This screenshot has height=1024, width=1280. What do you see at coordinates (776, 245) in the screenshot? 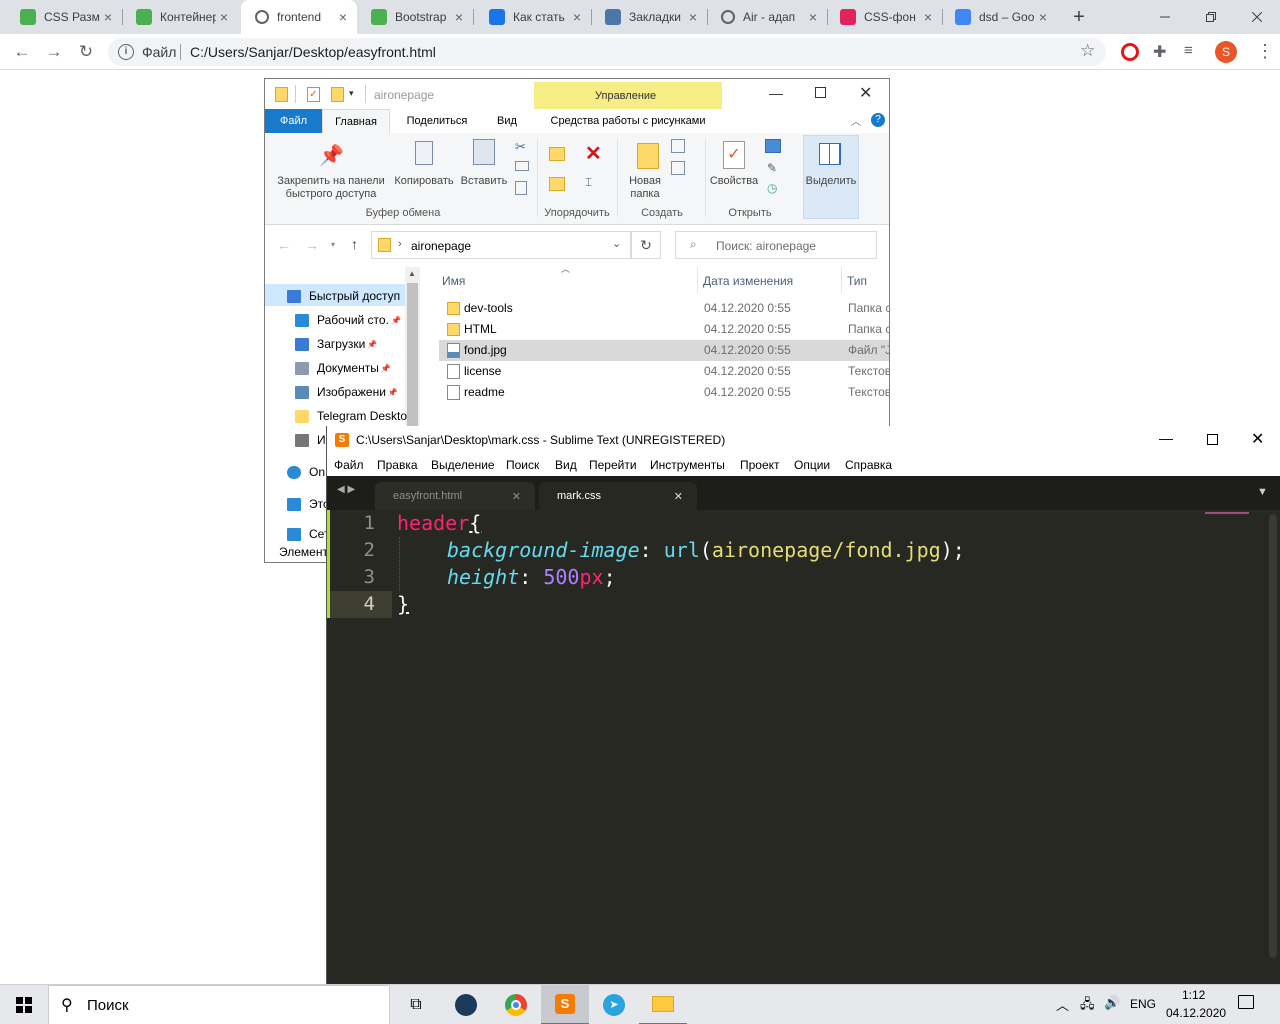
I see `search-field: ⌕ Поиск: aironepage` at bounding box center [776, 245].